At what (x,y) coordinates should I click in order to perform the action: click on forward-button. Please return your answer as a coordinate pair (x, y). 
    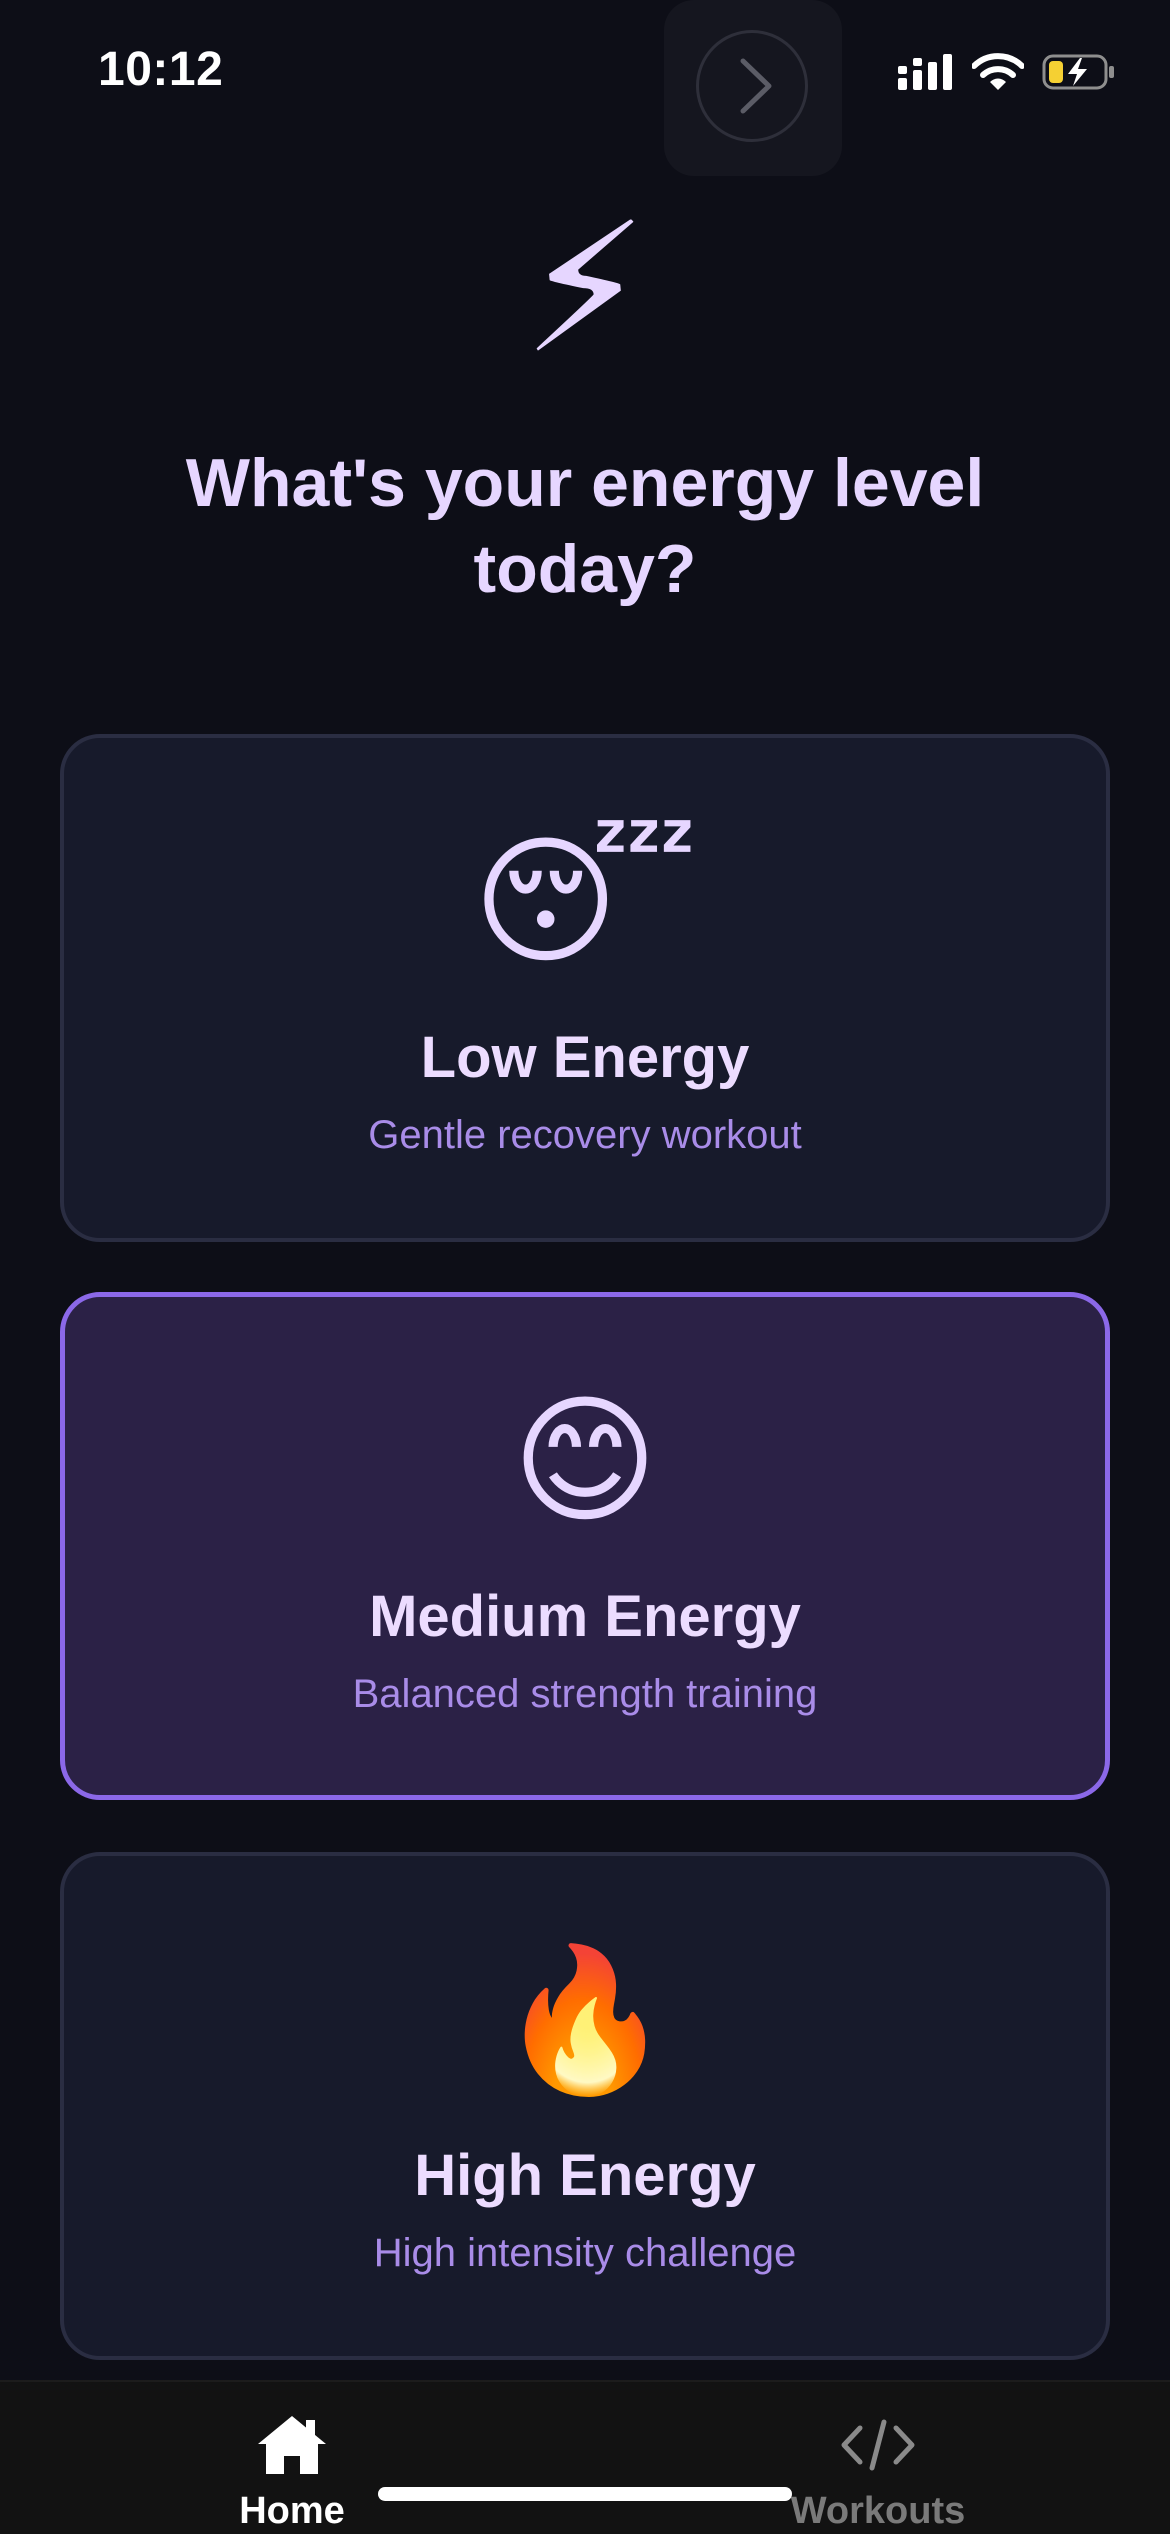
    Looking at the image, I should click on (753, 88).